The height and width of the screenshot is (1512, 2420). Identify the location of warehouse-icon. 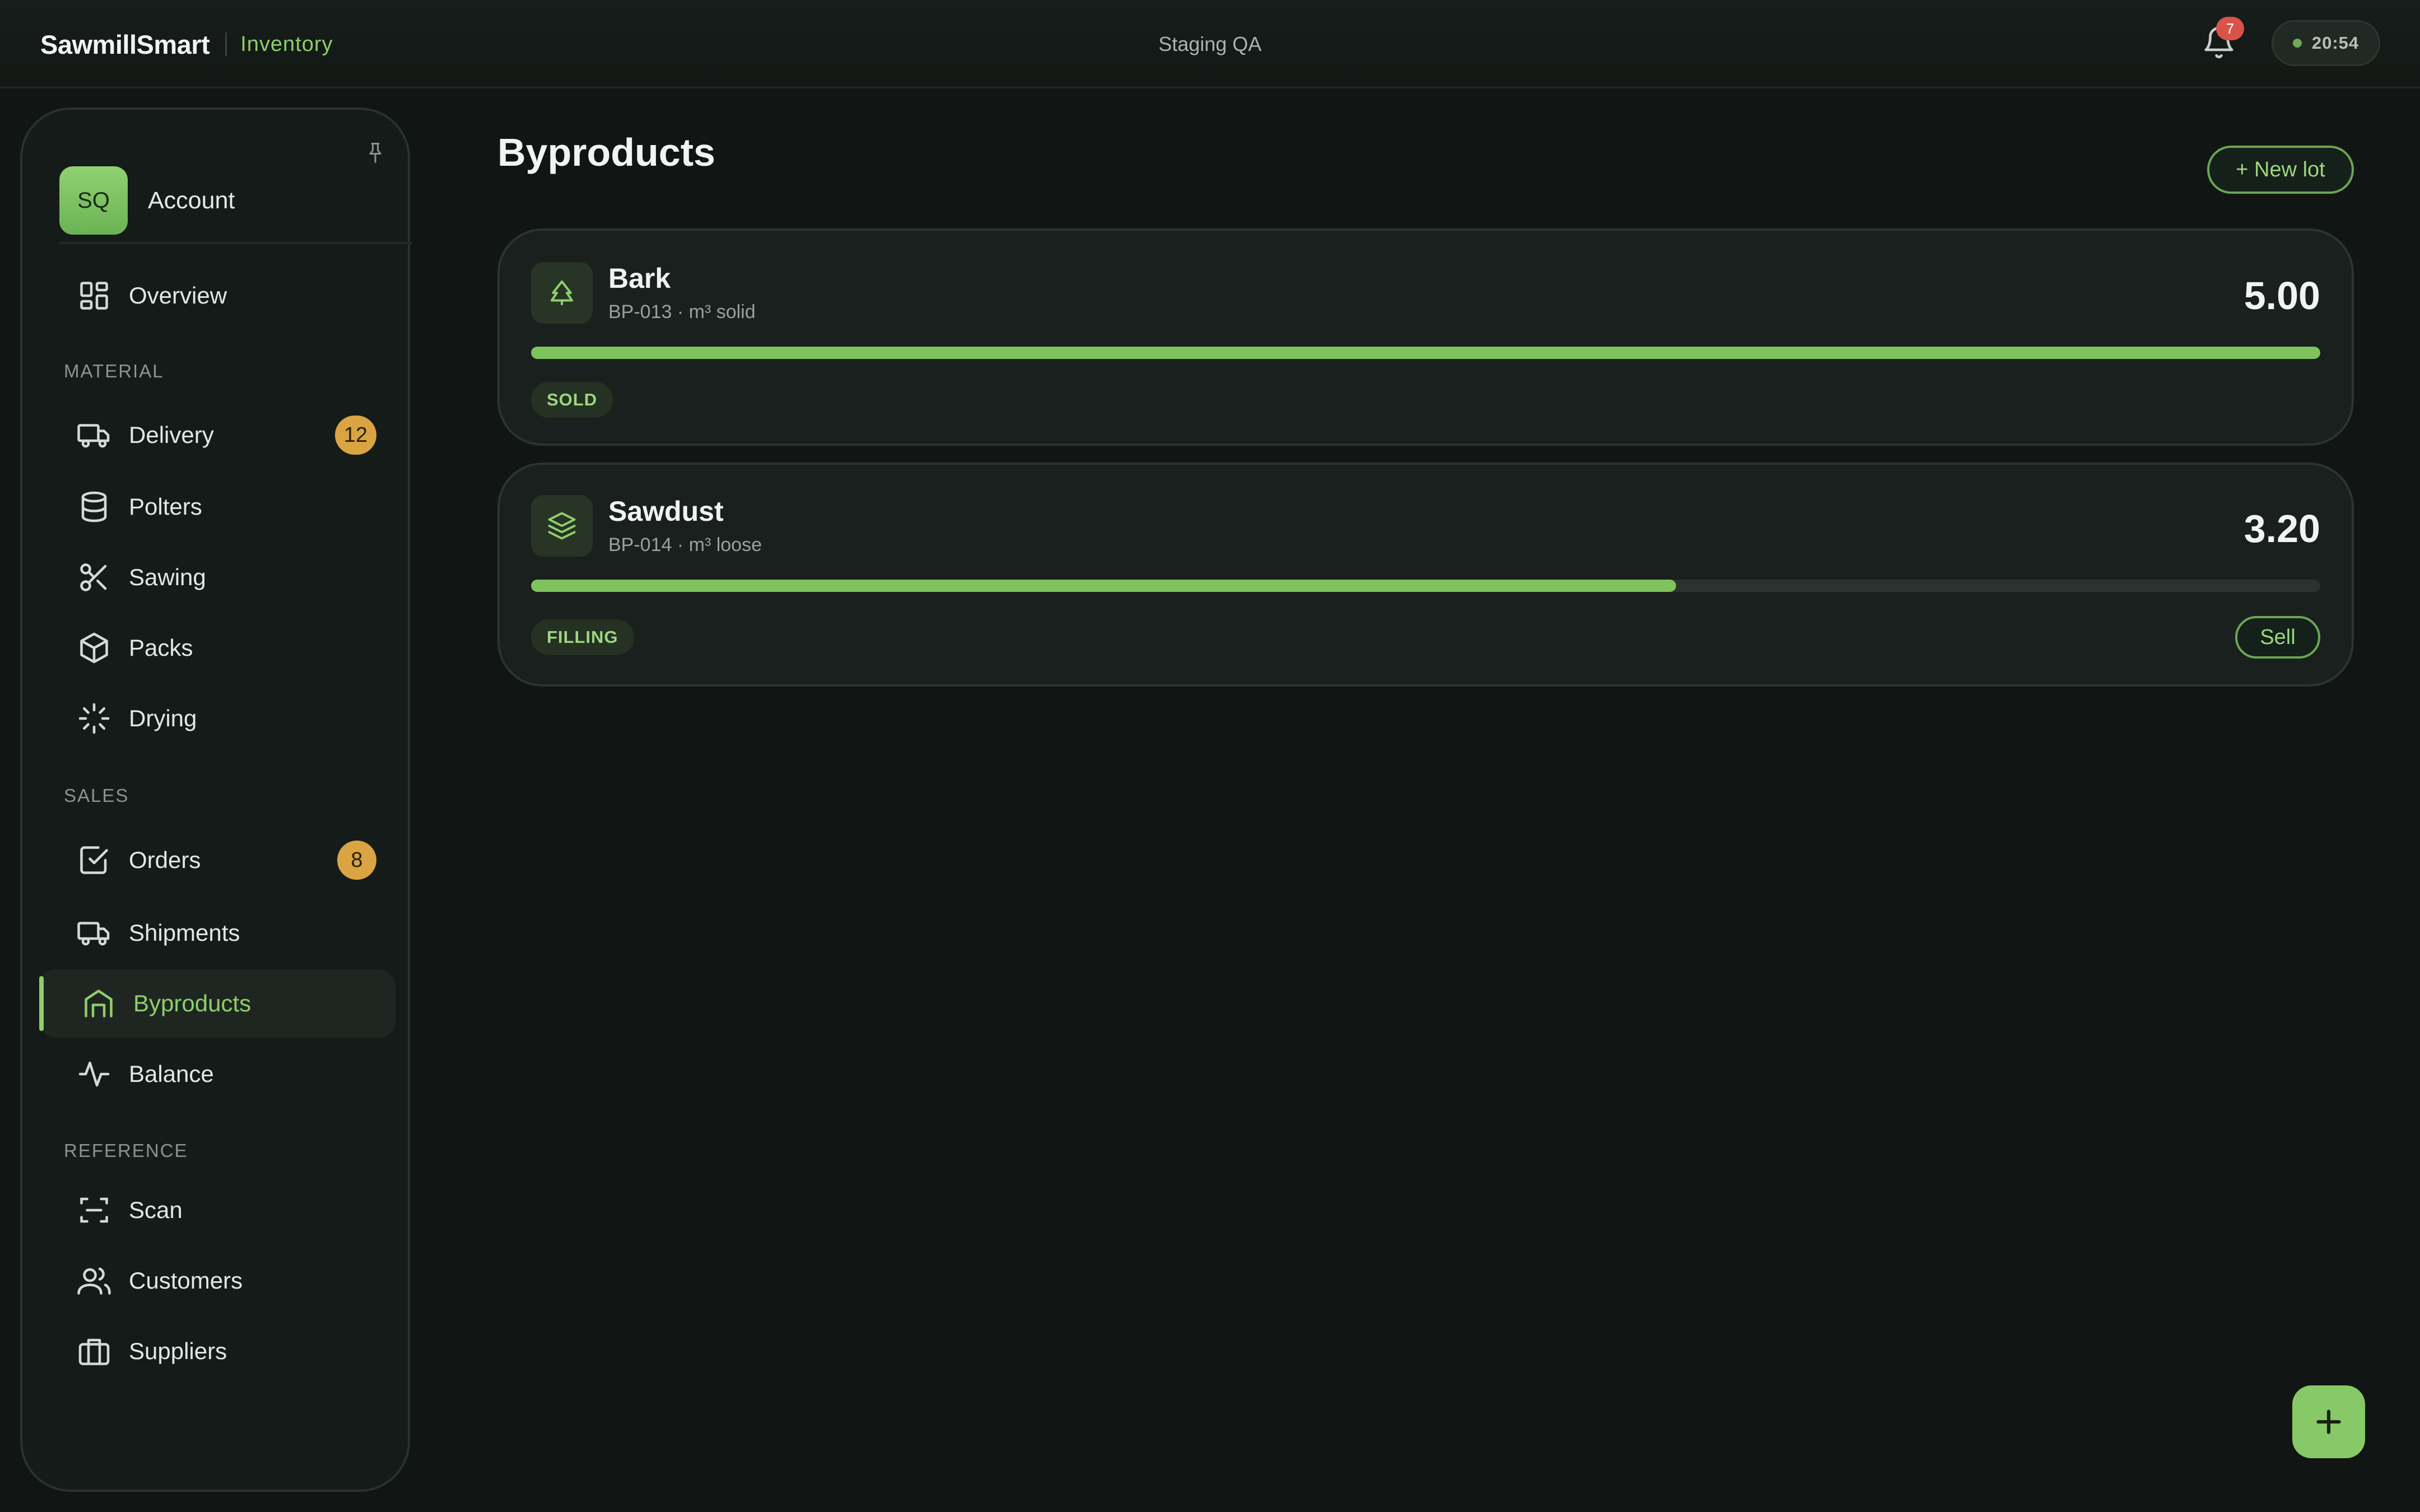
(98, 1004).